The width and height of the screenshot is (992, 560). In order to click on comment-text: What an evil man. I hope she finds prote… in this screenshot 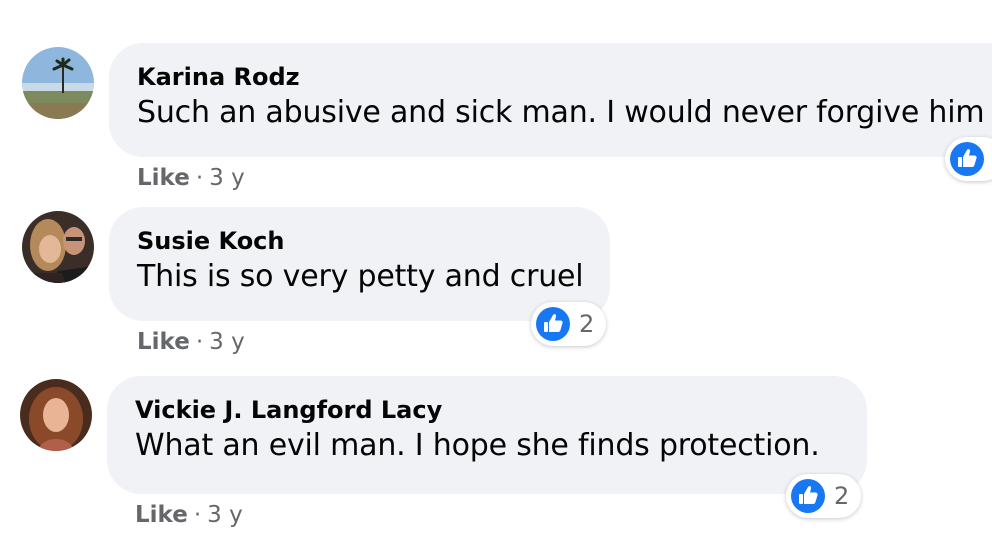, I will do `click(477, 445)`.